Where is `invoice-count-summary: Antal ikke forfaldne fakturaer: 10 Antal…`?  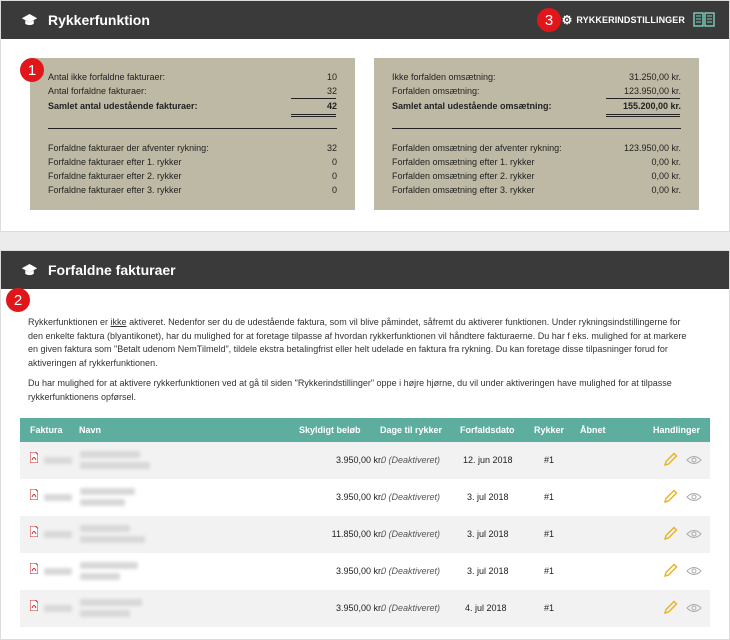
invoice-count-summary: Antal ikke forfaldne fakturaer: 10 Antal… is located at coordinates (192, 134).